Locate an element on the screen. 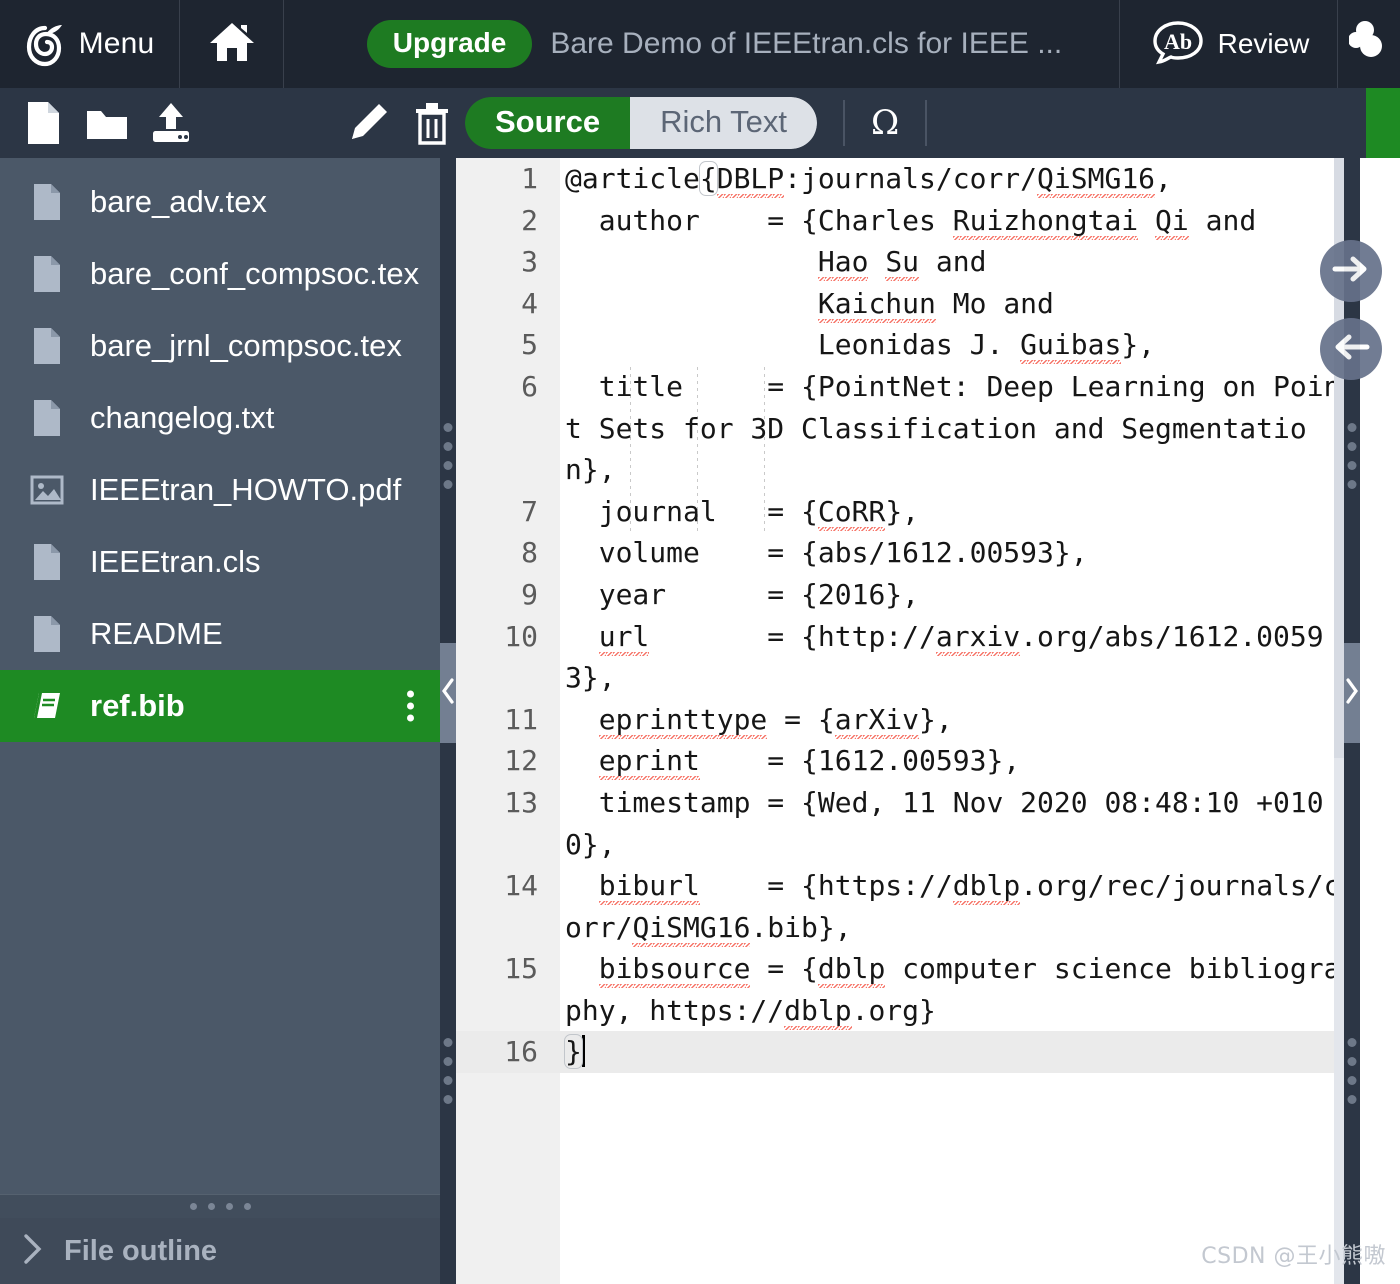  home-icon is located at coordinates (232, 44).